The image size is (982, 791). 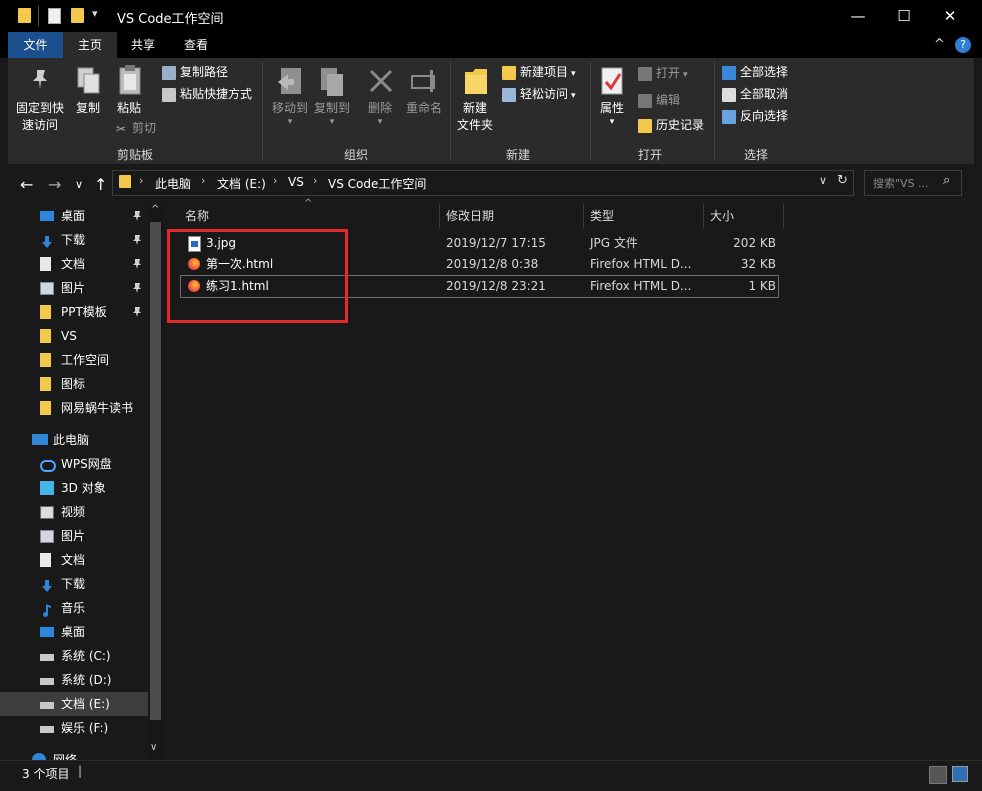 What do you see at coordinates (197, 216) in the screenshot?
I see `column-header-name: 名称` at bounding box center [197, 216].